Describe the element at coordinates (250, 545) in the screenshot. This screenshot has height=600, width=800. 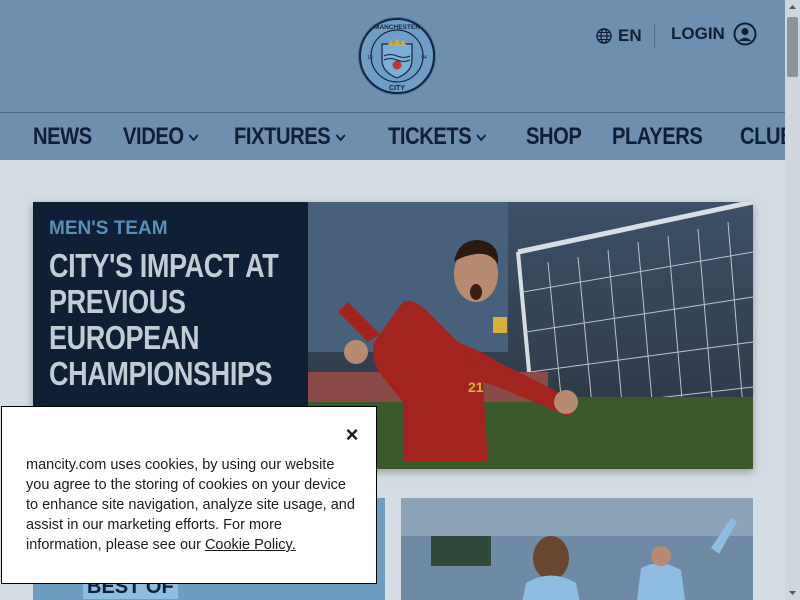
I see `cookie-policy-link: Cookie Policy.` at that location.